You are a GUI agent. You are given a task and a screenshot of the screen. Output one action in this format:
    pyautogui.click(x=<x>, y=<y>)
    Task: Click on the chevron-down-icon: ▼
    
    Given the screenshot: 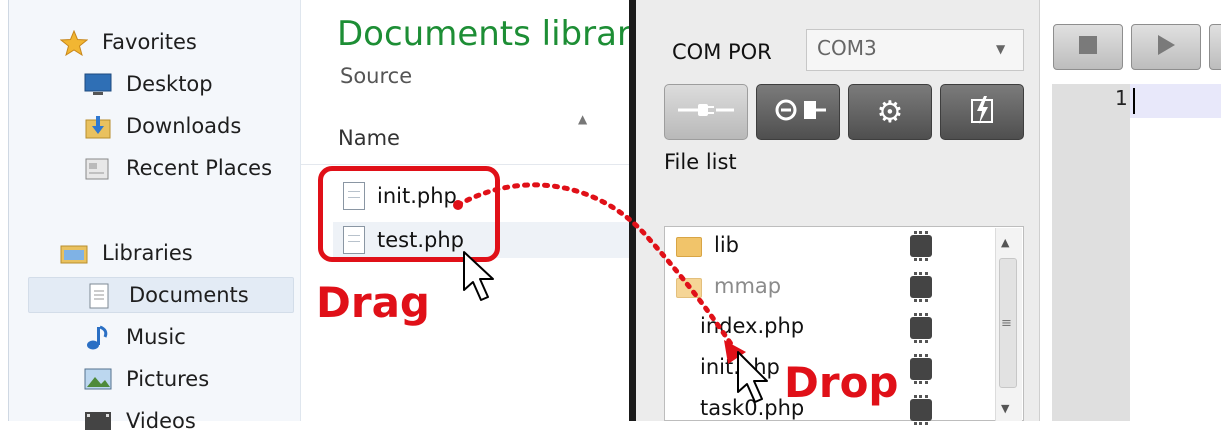 What is the action you would take?
    pyautogui.click(x=1000, y=49)
    